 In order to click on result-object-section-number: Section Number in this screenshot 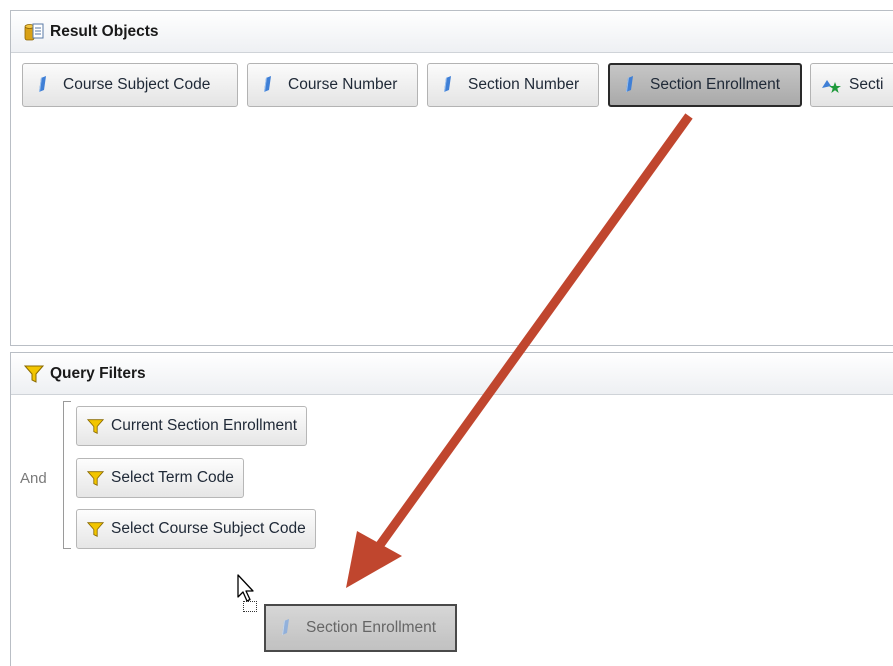, I will do `click(513, 85)`.